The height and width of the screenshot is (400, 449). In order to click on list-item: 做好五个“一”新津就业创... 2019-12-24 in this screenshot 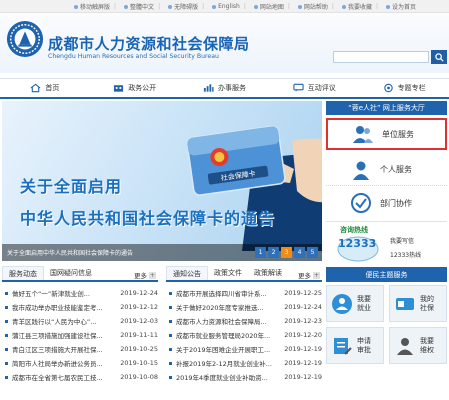, I will do `click(80, 293)`.